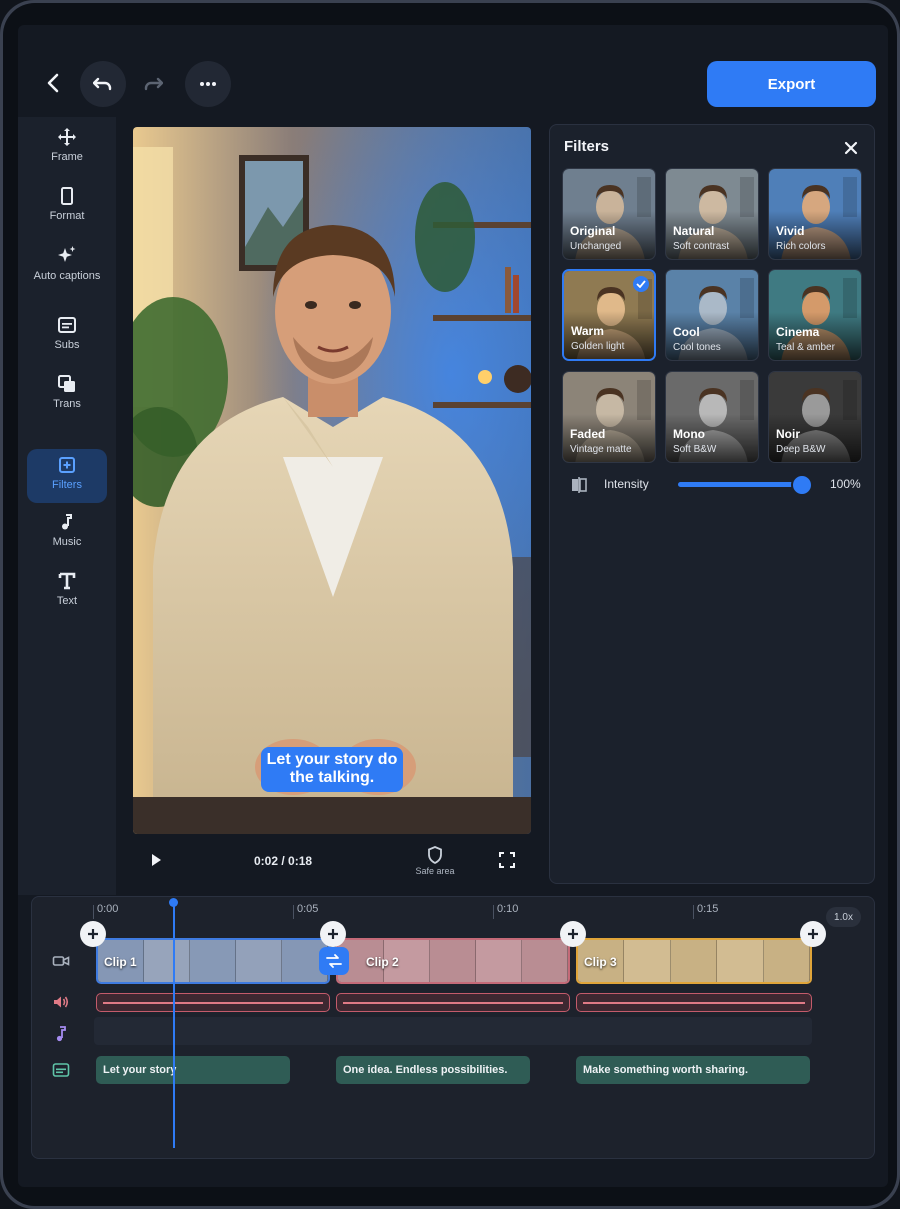  What do you see at coordinates (609, 417) in the screenshot?
I see `filter-option-faded: Faded Vintage matte` at bounding box center [609, 417].